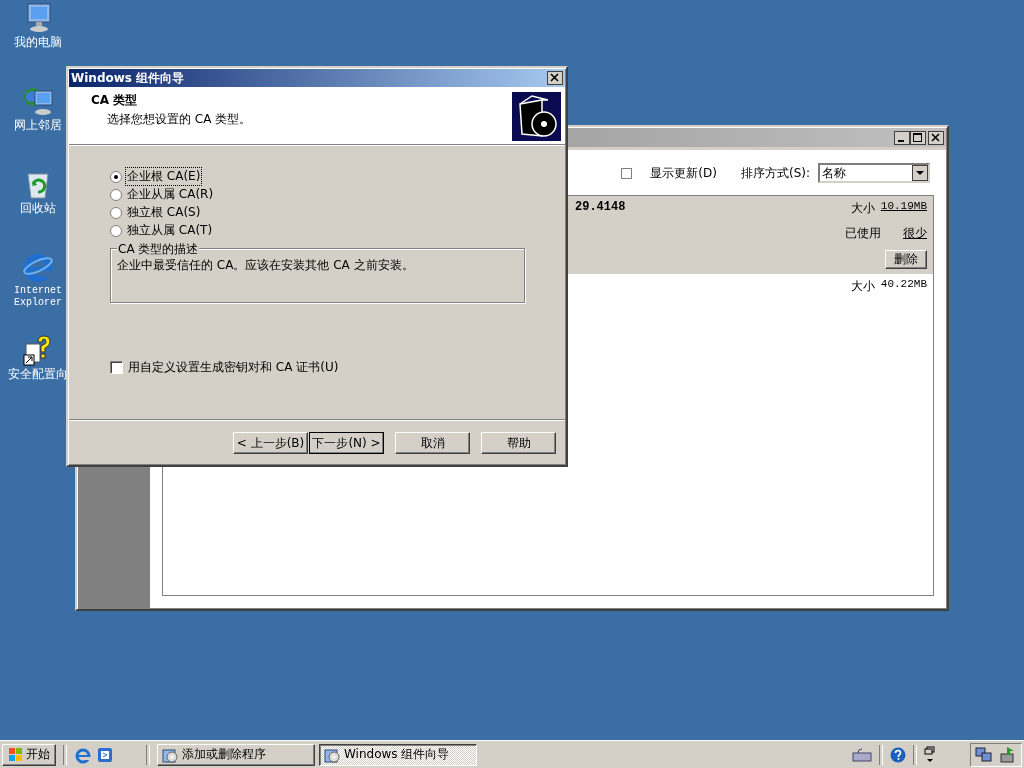 Image resolution: width=1024 pixels, height=768 pixels. I want to click on size-value: 10.19MB, so click(903, 207).